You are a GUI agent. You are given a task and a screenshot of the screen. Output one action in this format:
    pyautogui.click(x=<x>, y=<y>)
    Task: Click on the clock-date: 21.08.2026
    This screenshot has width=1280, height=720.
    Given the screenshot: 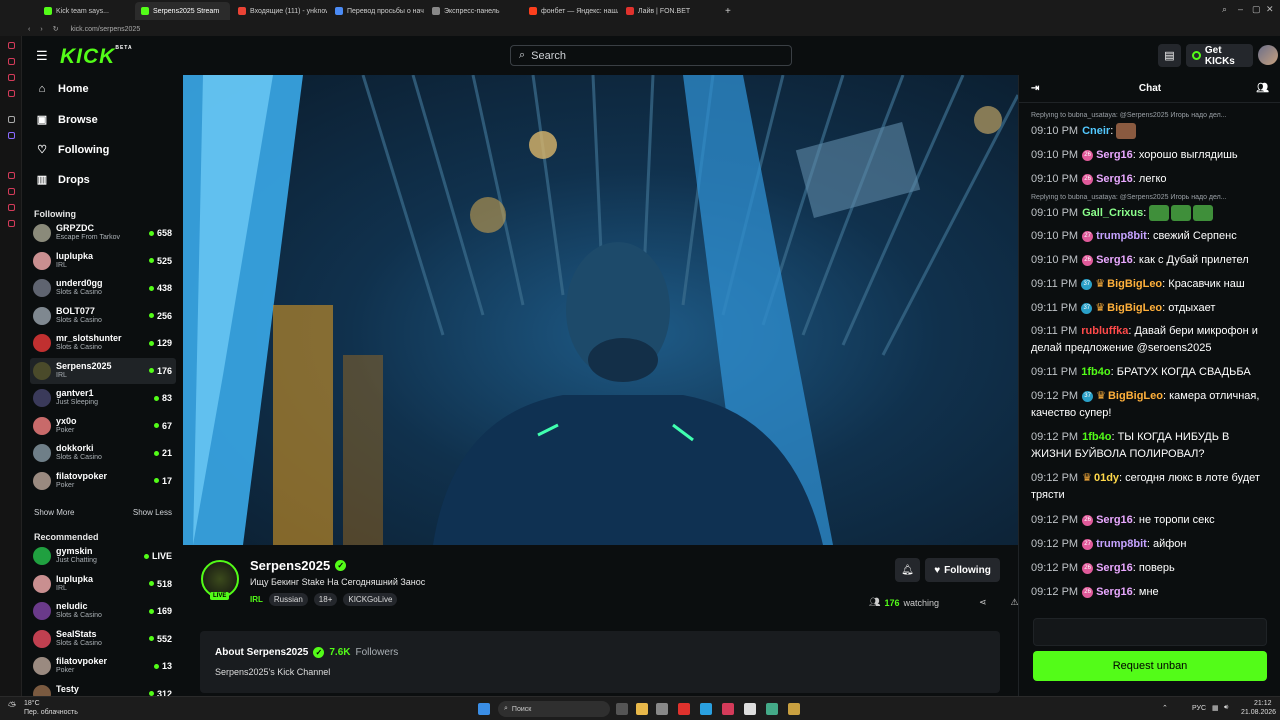 What is the action you would take?
    pyautogui.click(x=1258, y=712)
    